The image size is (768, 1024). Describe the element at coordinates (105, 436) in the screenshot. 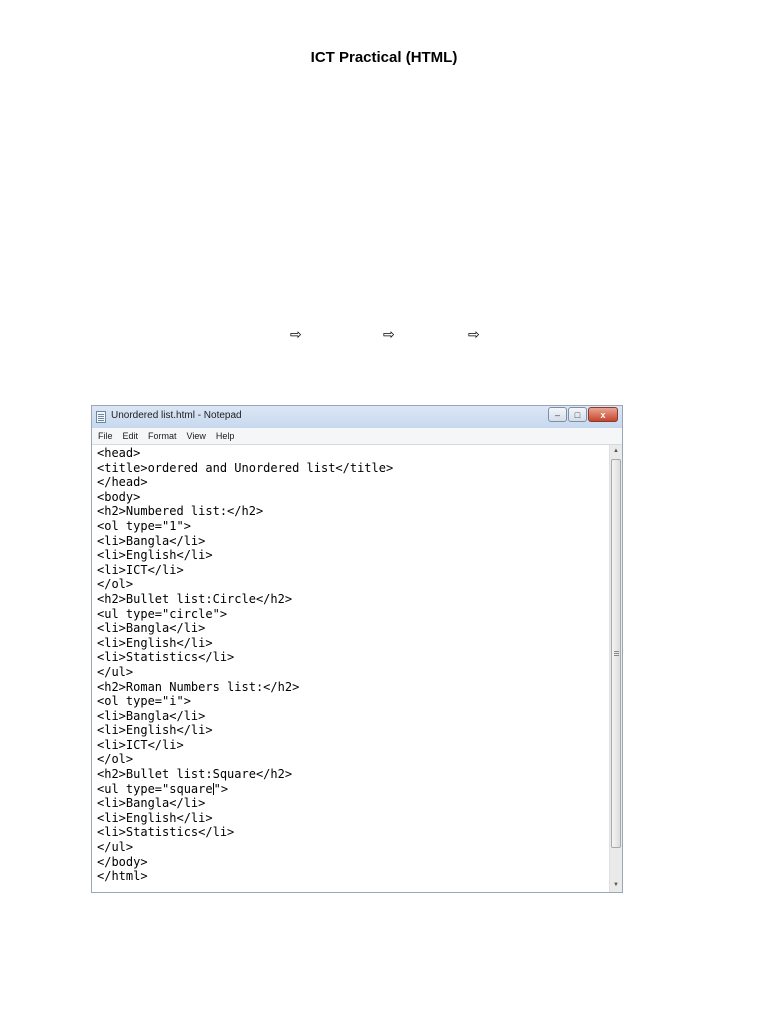

I see `menu-file: File` at that location.